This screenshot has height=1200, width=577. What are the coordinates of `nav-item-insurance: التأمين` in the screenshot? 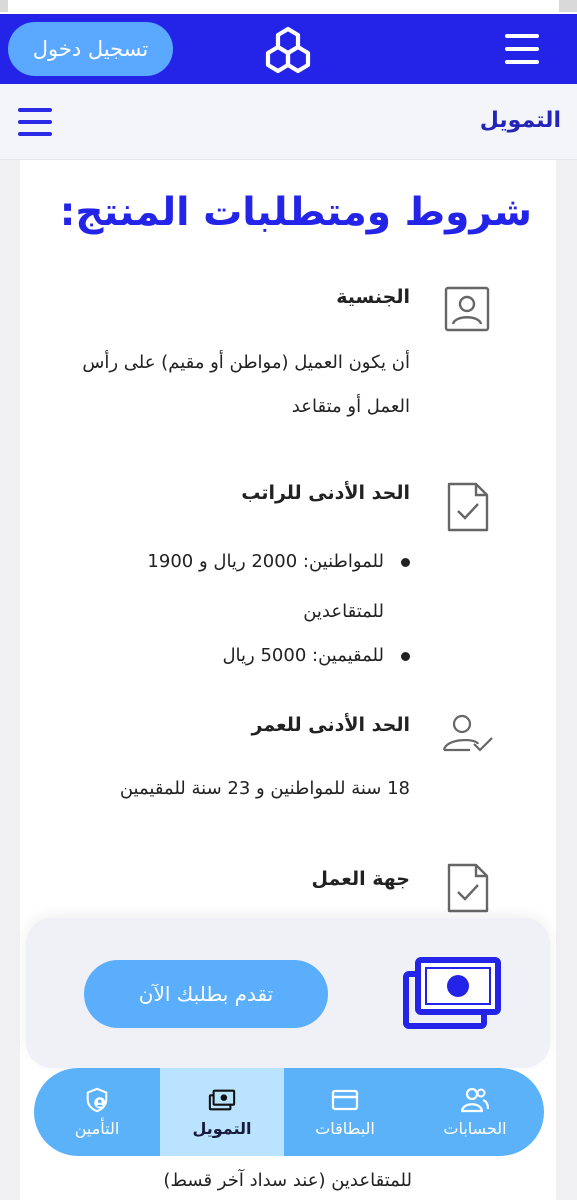 It's located at (97, 1112).